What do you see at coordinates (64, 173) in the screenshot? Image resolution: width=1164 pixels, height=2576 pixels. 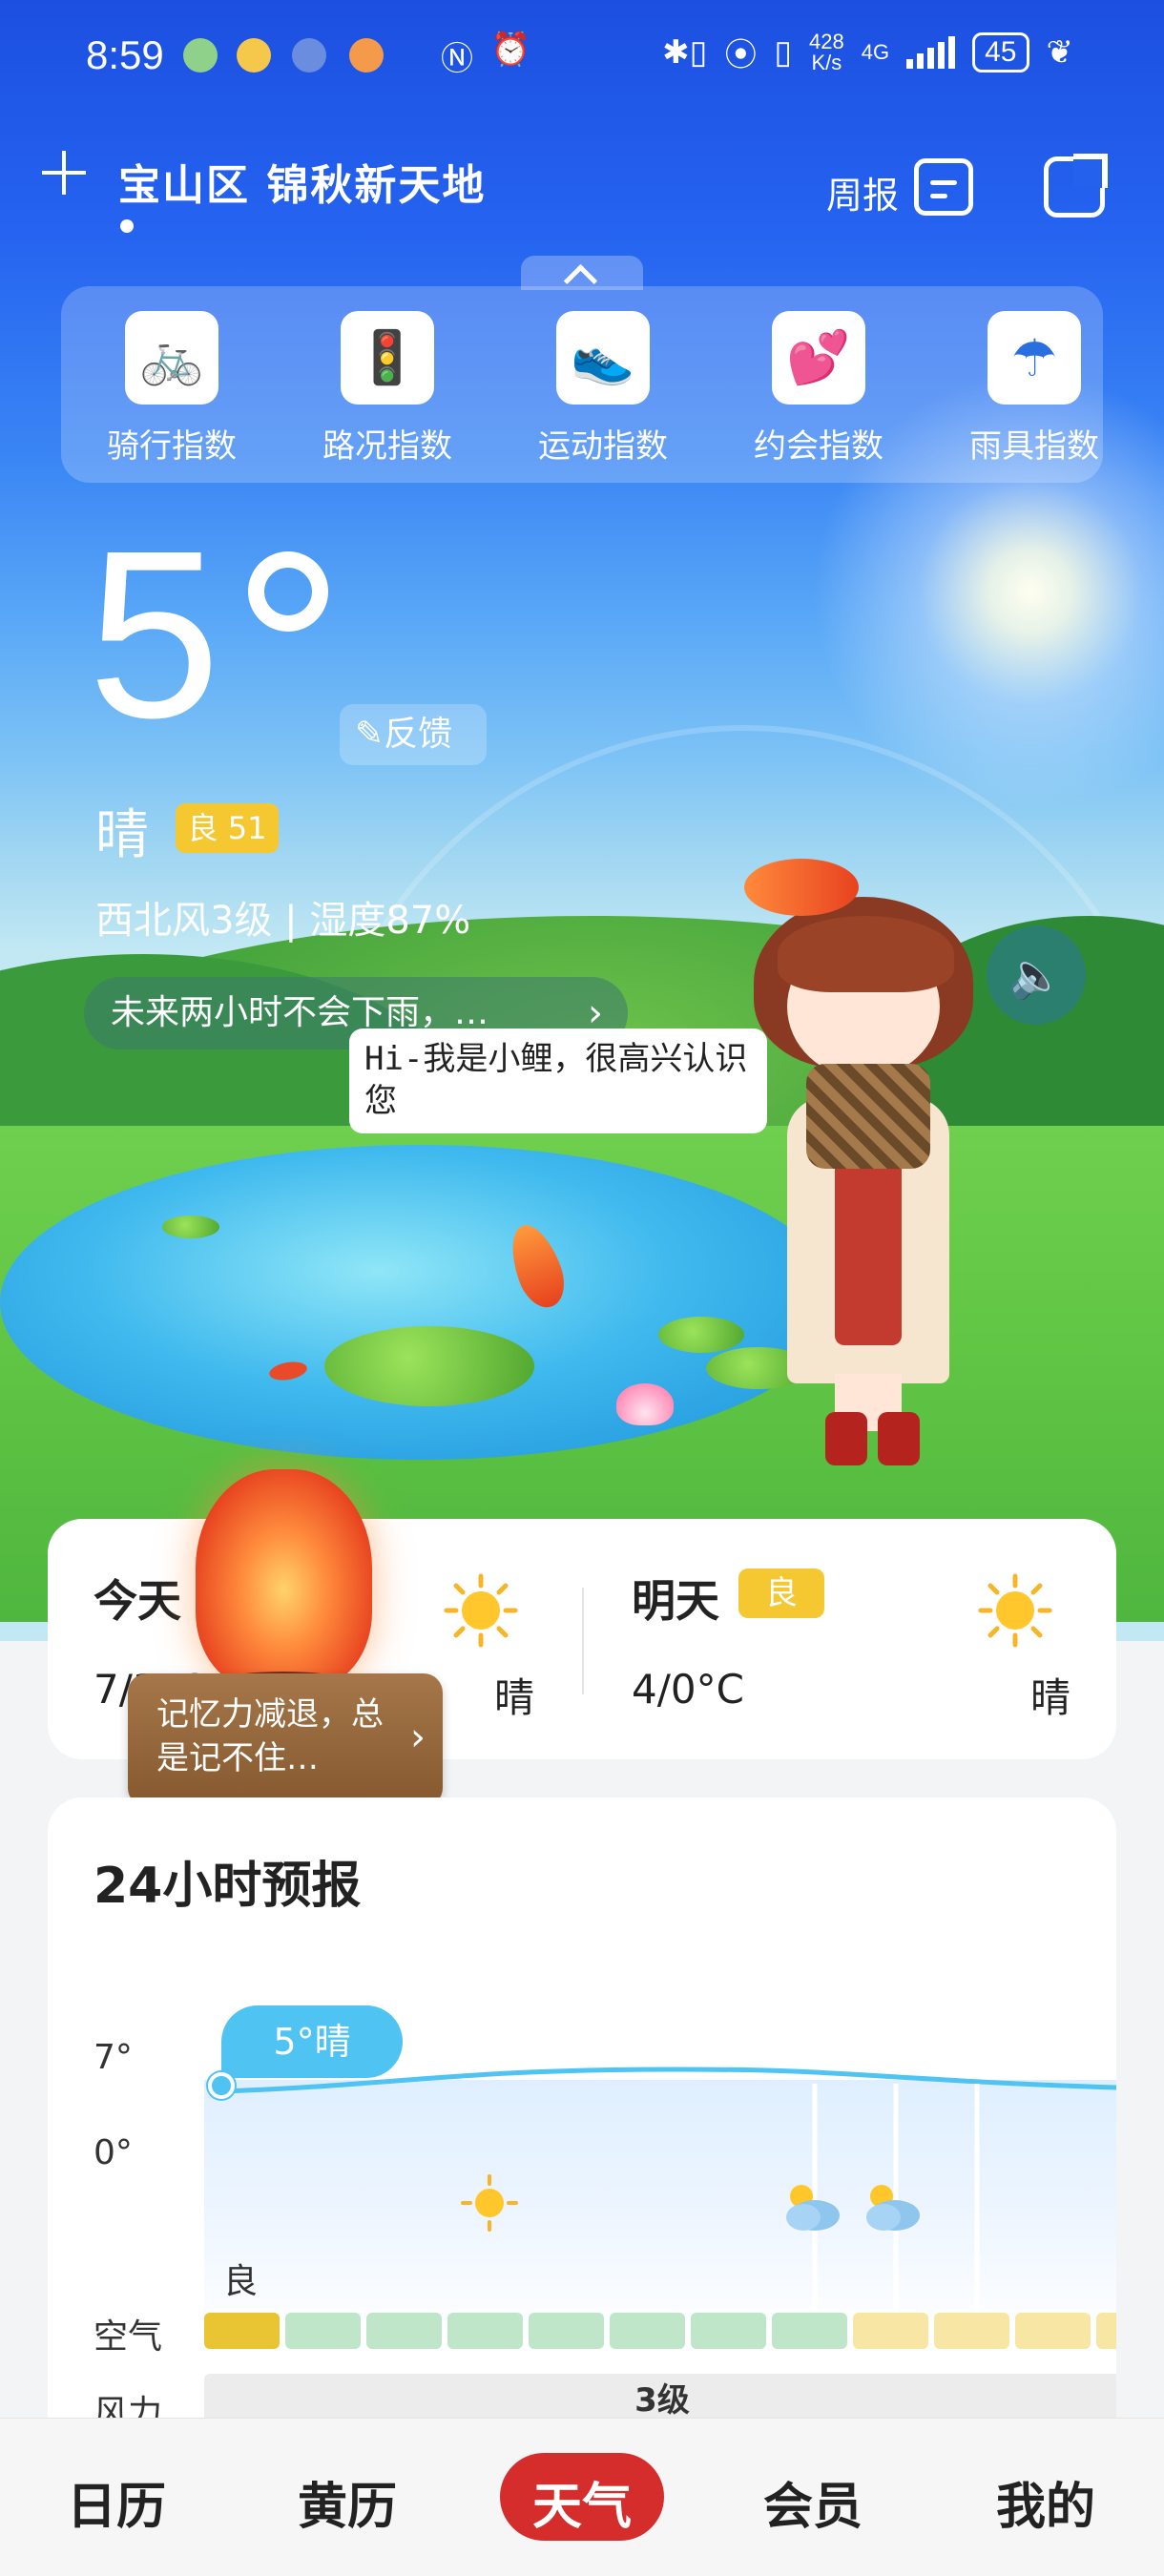 I see `plus-icon` at bounding box center [64, 173].